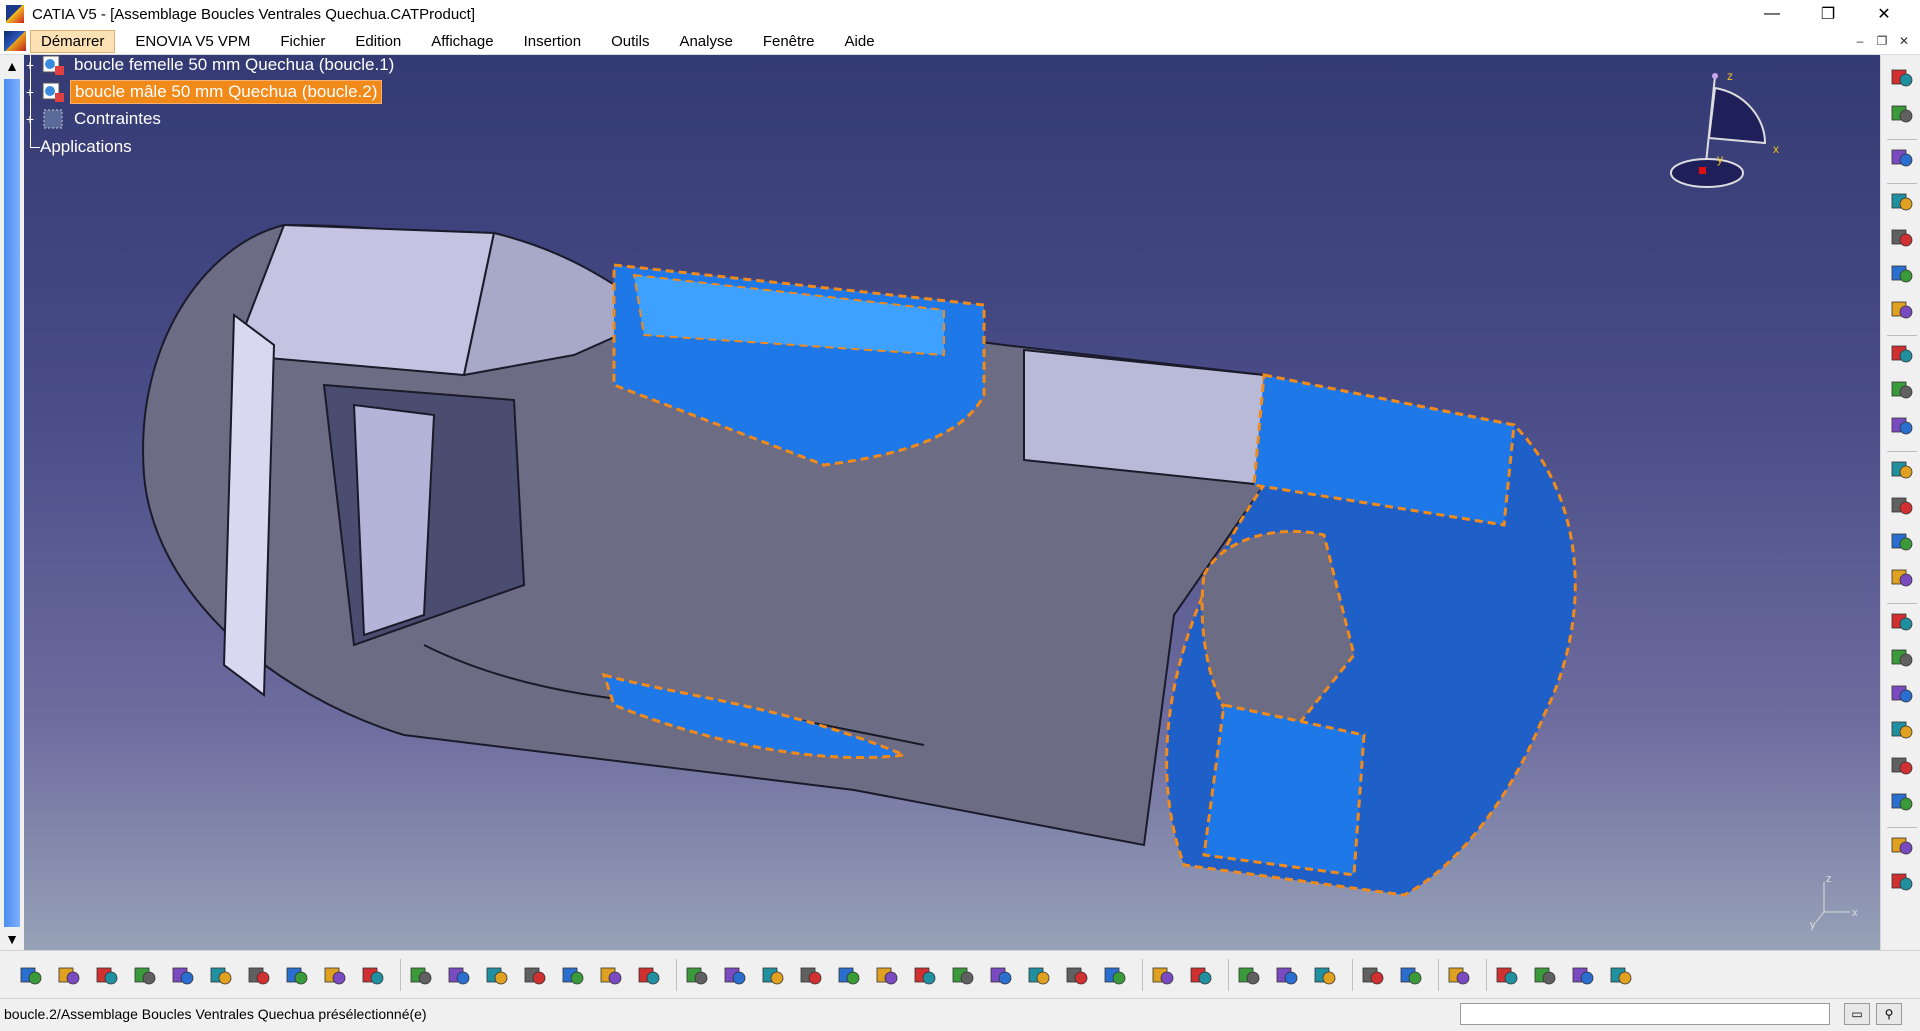 Image resolution: width=1920 pixels, height=1031 pixels. I want to click on normal-view-icon-button, so click(925, 976).